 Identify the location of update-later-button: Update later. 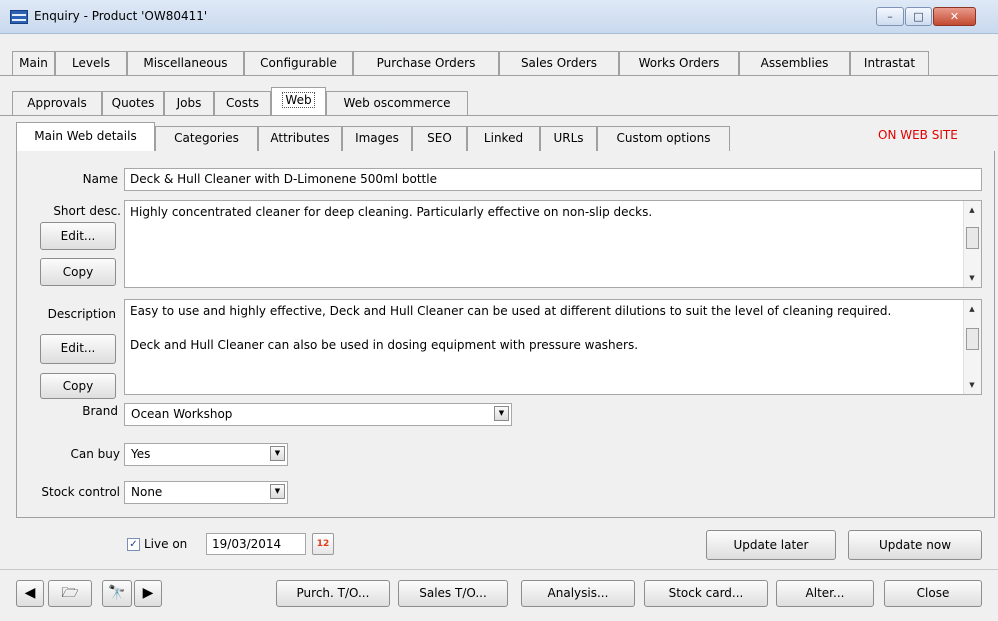
(771, 545).